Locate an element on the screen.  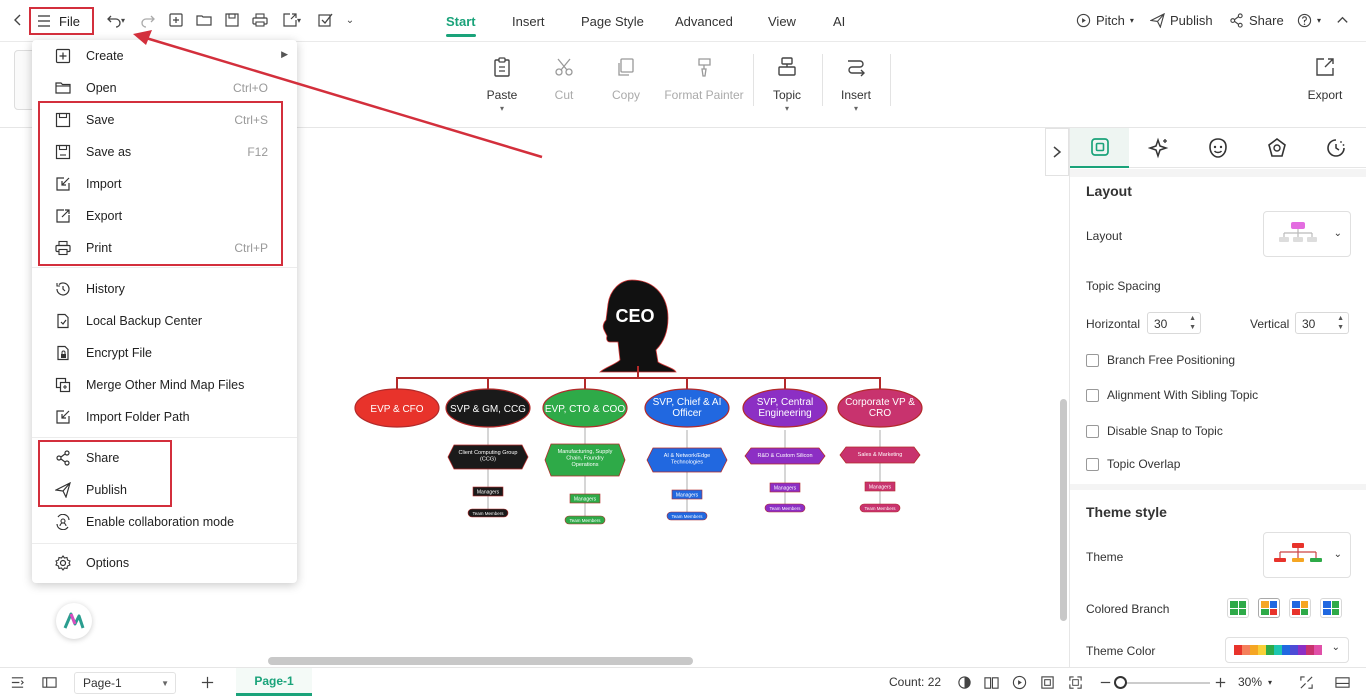
menu-item-merge-files: Merge Other Mind Map Files is located at coordinates (164, 385).